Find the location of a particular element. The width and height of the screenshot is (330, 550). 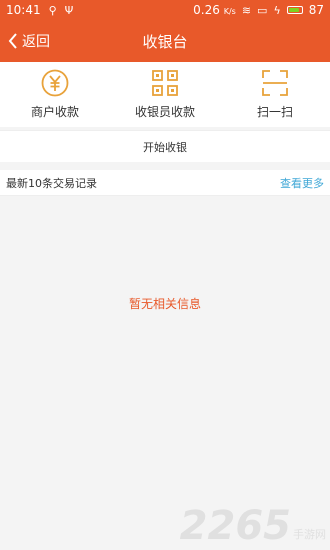

action-panel: 商户收款 收银员收款 扫一扫 is located at coordinates (165, 94).